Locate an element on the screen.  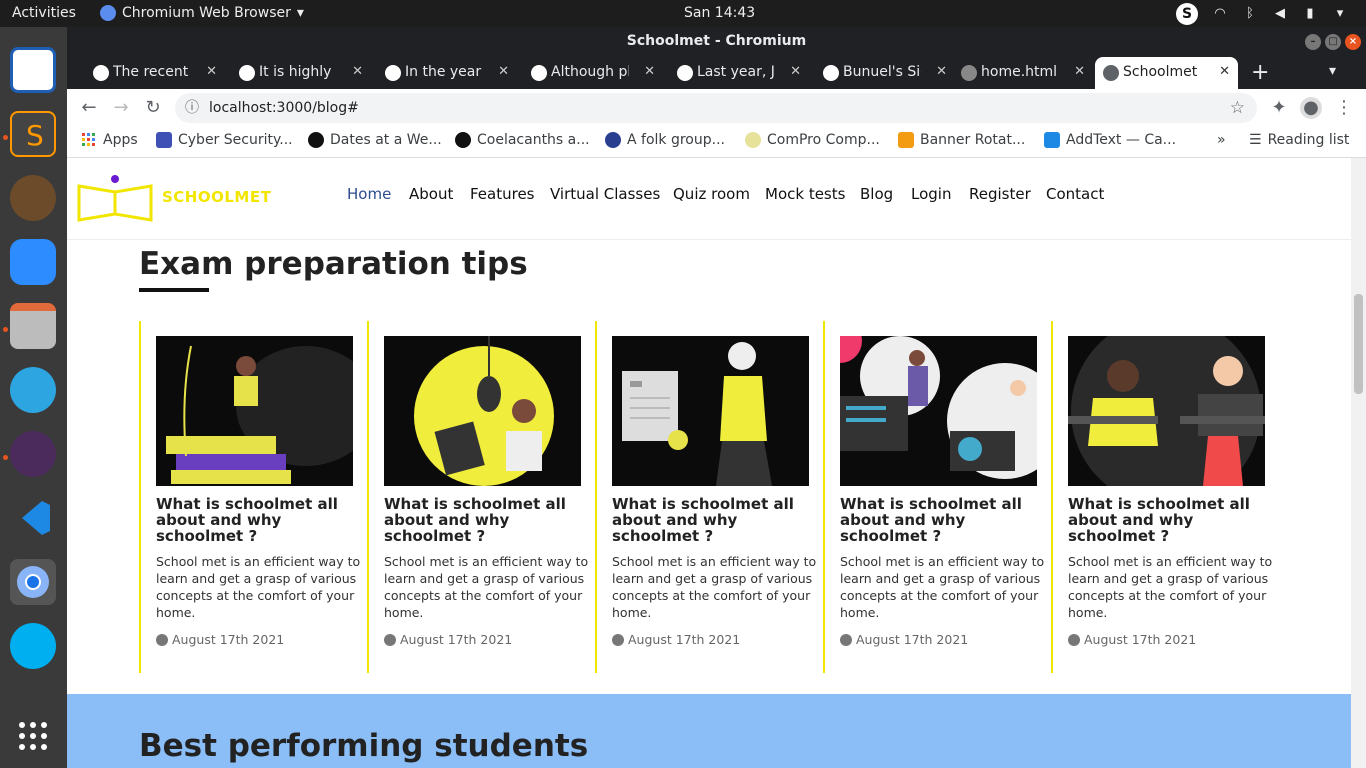
sublime-text-icon: S is located at coordinates (33, 134).